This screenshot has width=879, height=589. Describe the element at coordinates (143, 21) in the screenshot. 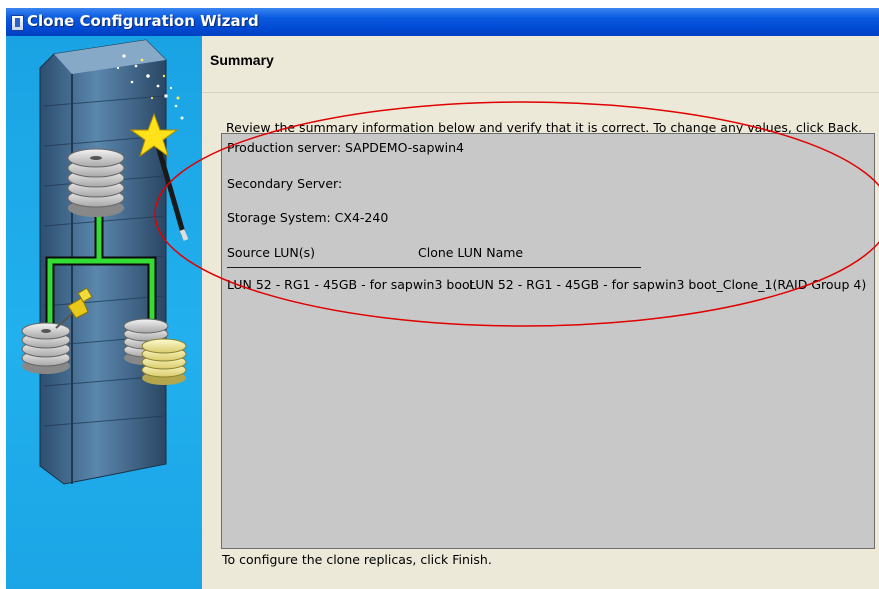

I see `window-title: Clone Configuration Wizard` at that location.